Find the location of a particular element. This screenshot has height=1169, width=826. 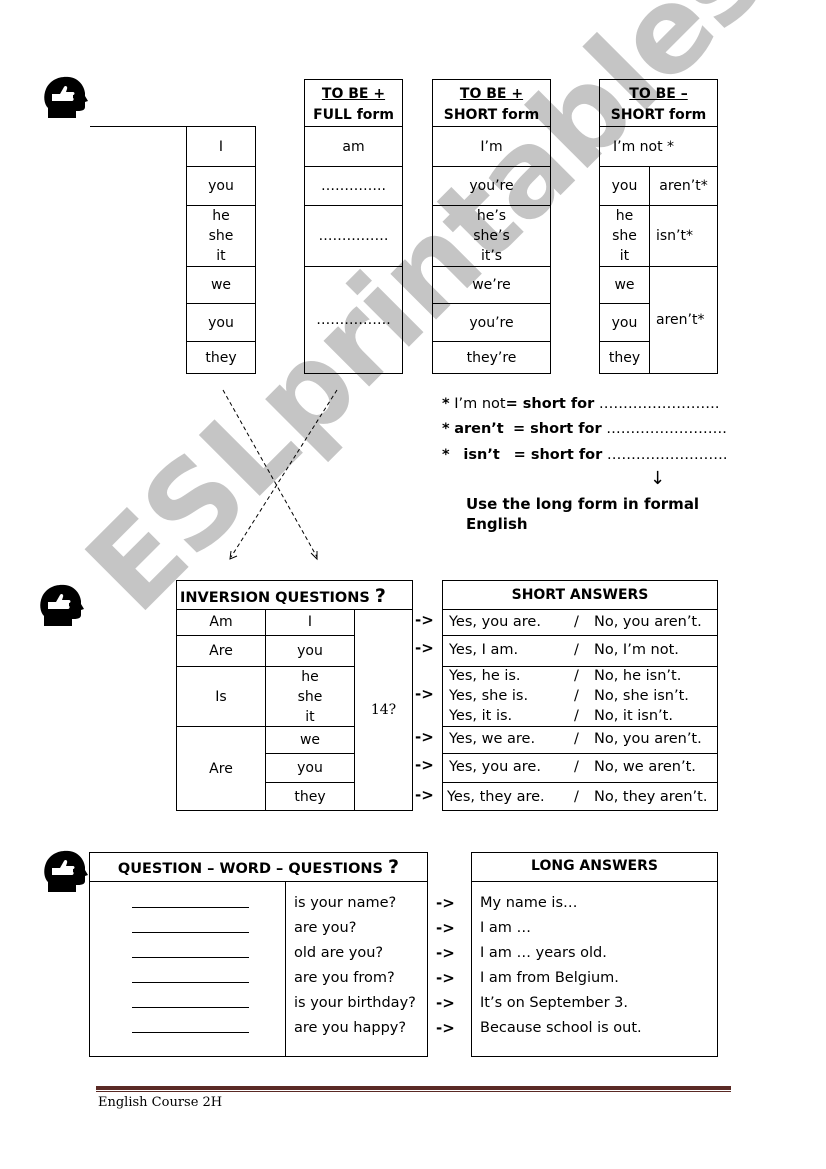

full-form-cell: am is located at coordinates (353, 146).